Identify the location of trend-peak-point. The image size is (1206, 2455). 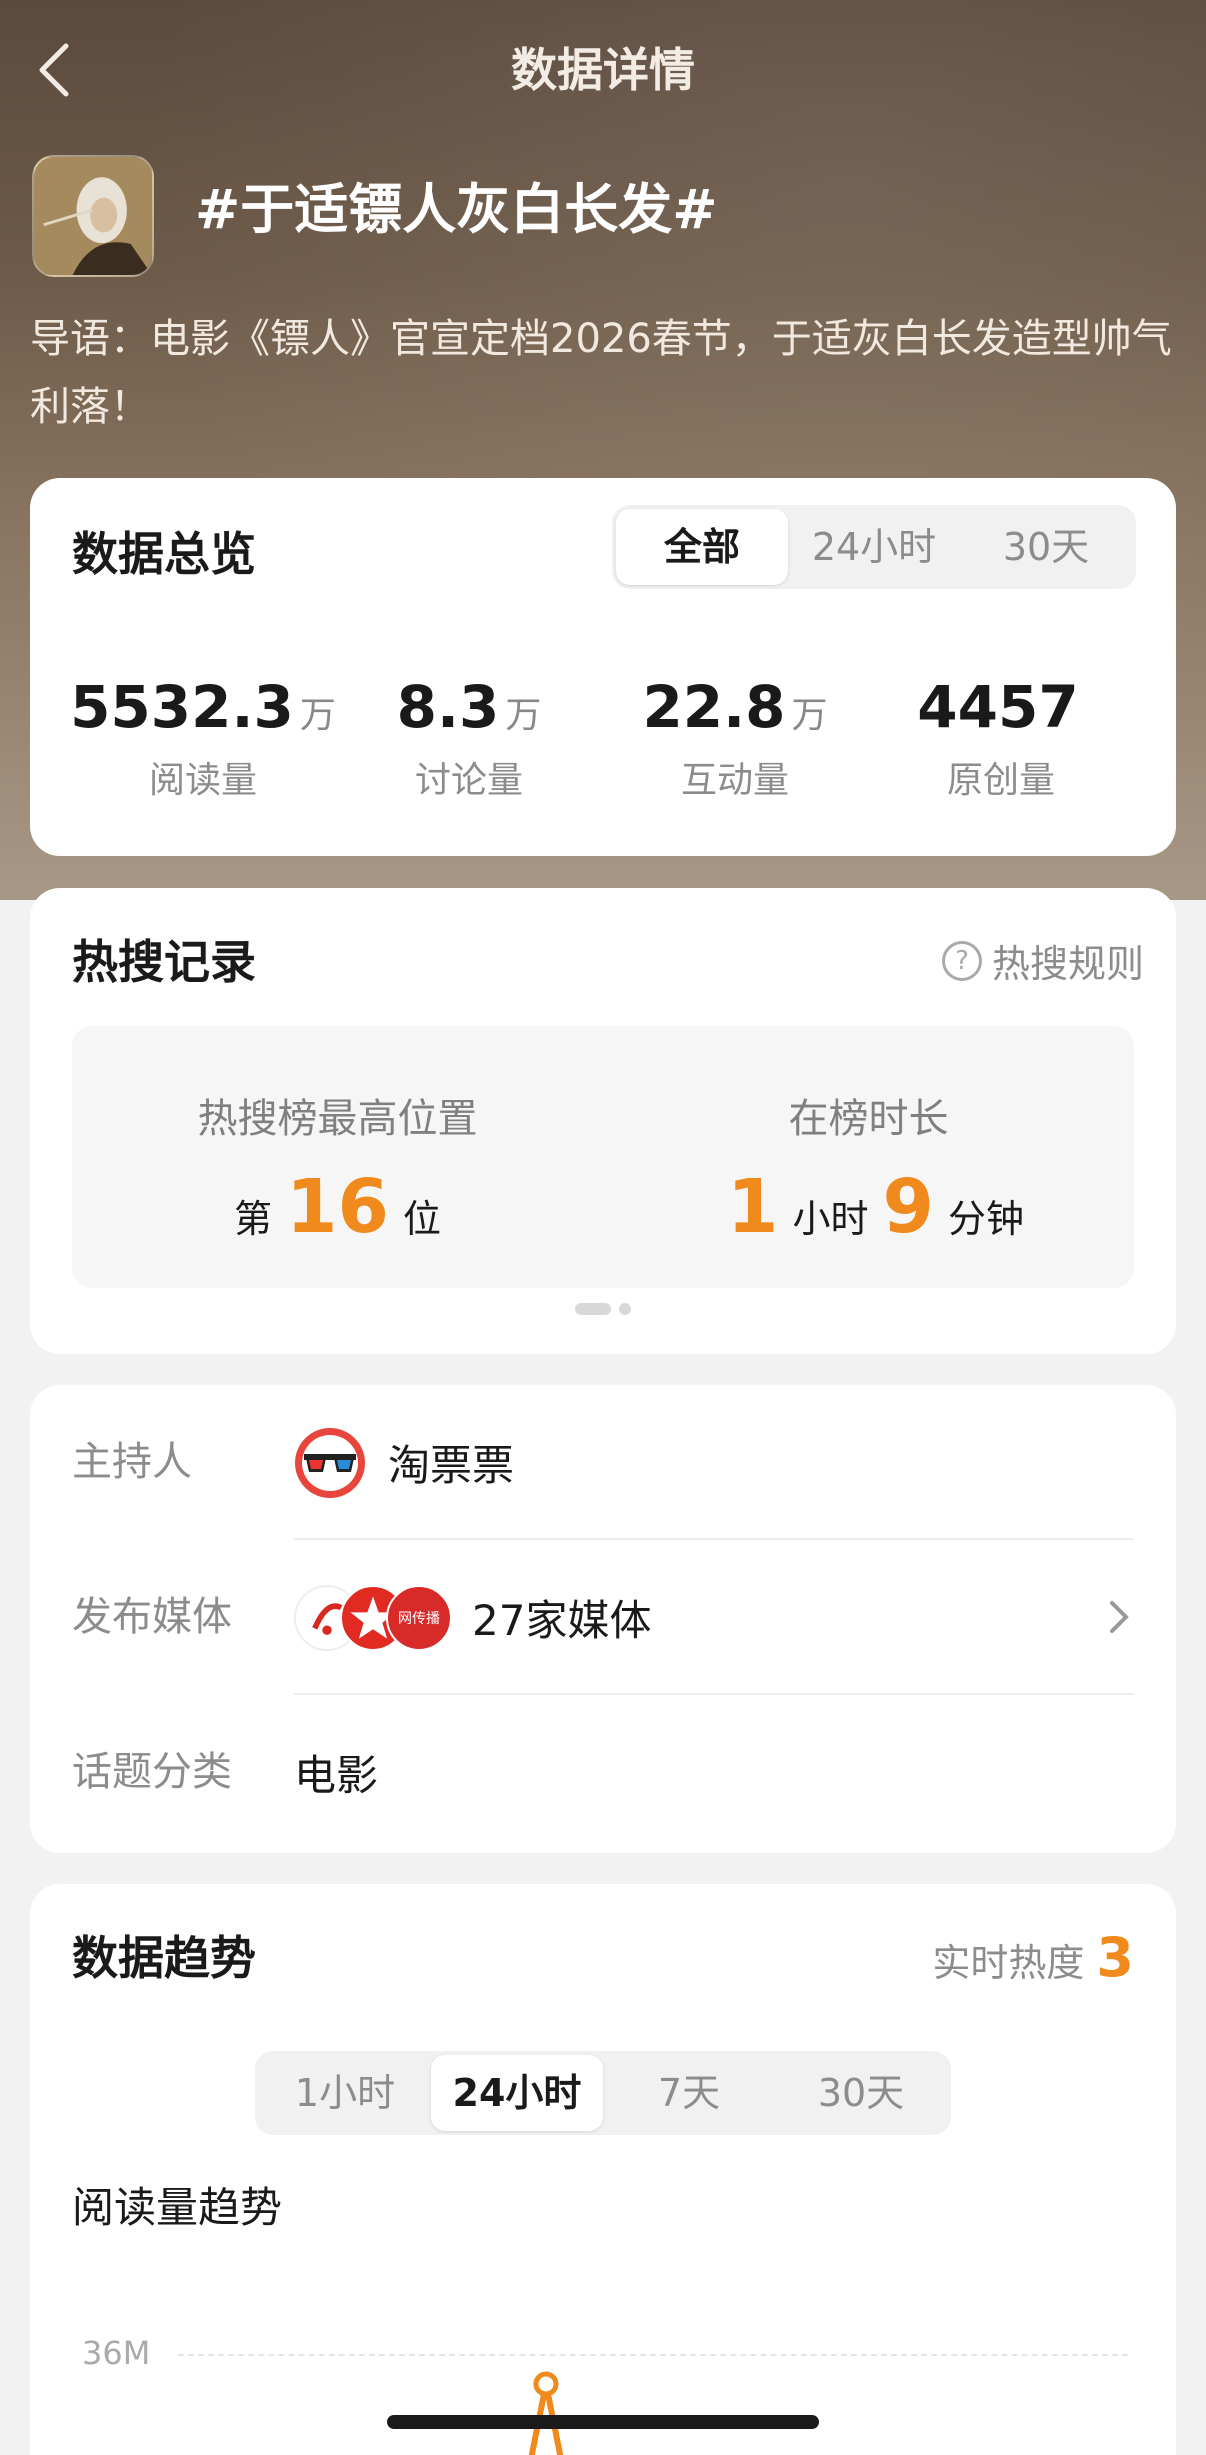
(546, 2384).